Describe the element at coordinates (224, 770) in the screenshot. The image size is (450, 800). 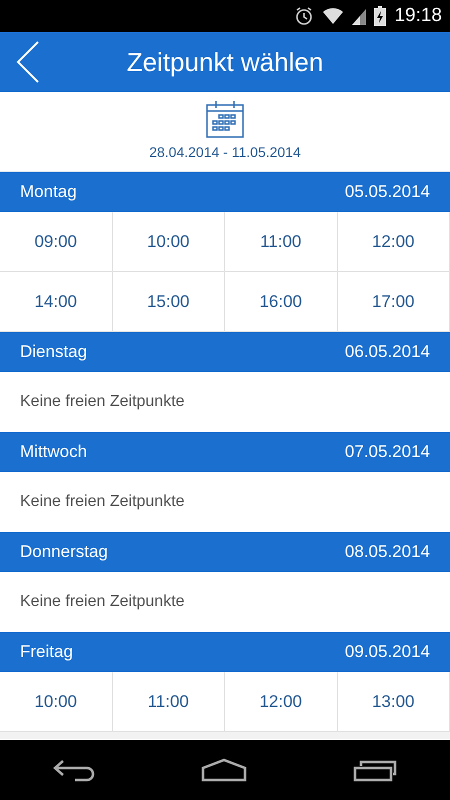
I see `home-icon` at that location.